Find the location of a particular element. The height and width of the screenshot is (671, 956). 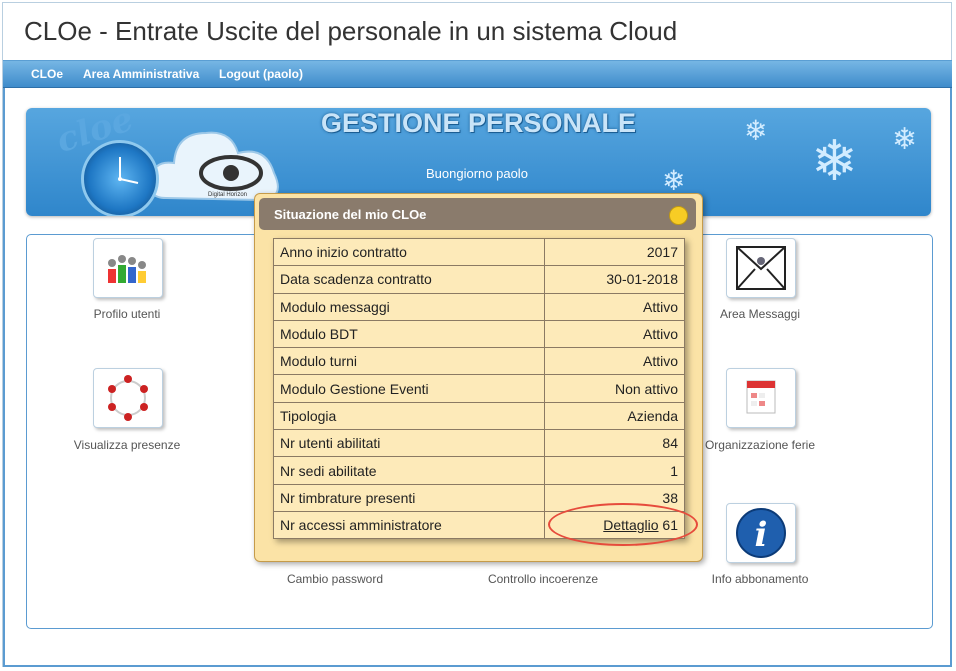

visualizza-presenze-tile is located at coordinates (128, 398).